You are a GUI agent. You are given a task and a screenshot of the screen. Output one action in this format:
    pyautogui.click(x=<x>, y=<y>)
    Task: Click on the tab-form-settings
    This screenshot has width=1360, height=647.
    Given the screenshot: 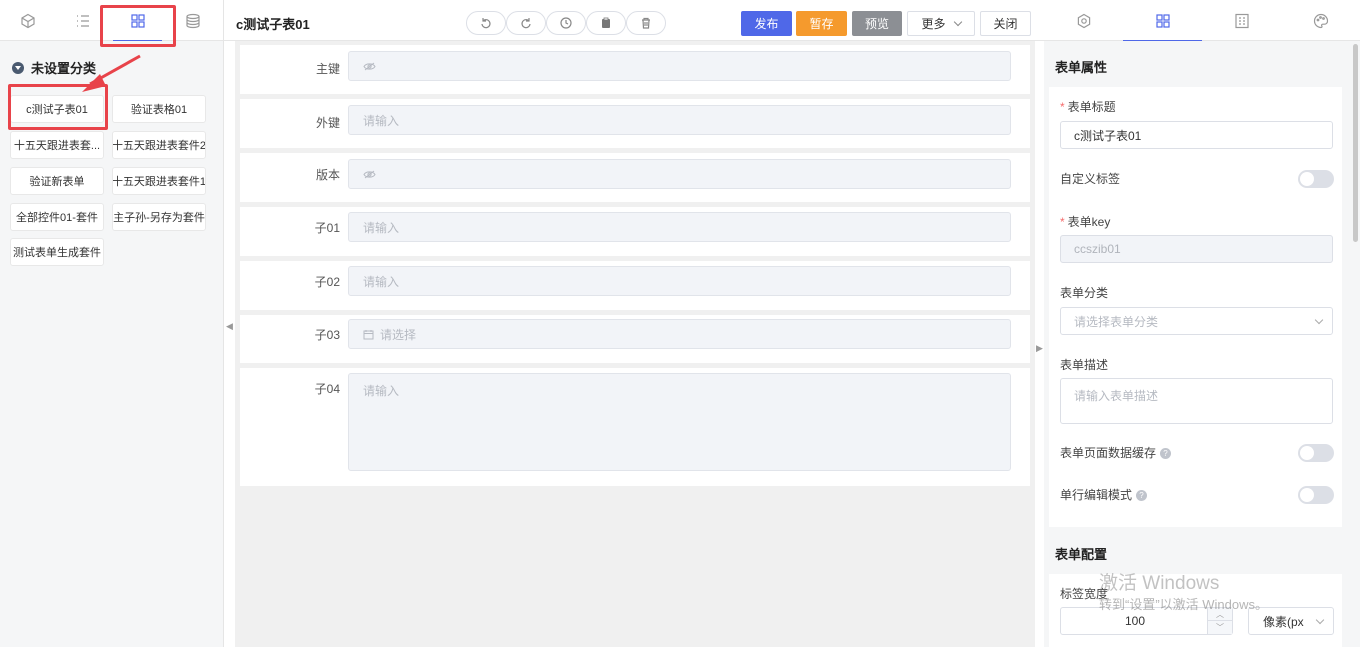 What is the action you would take?
    pyautogui.click(x=1162, y=20)
    